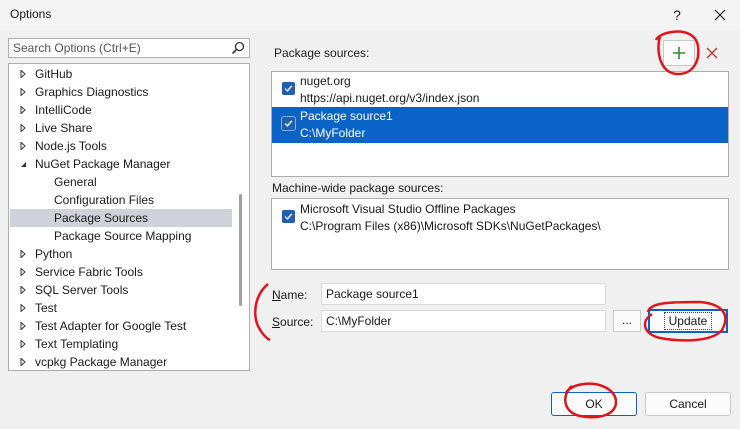 The image size is (740, 429). I want to click on tree-item-text-templating: Text Templating, so click(121, 344).